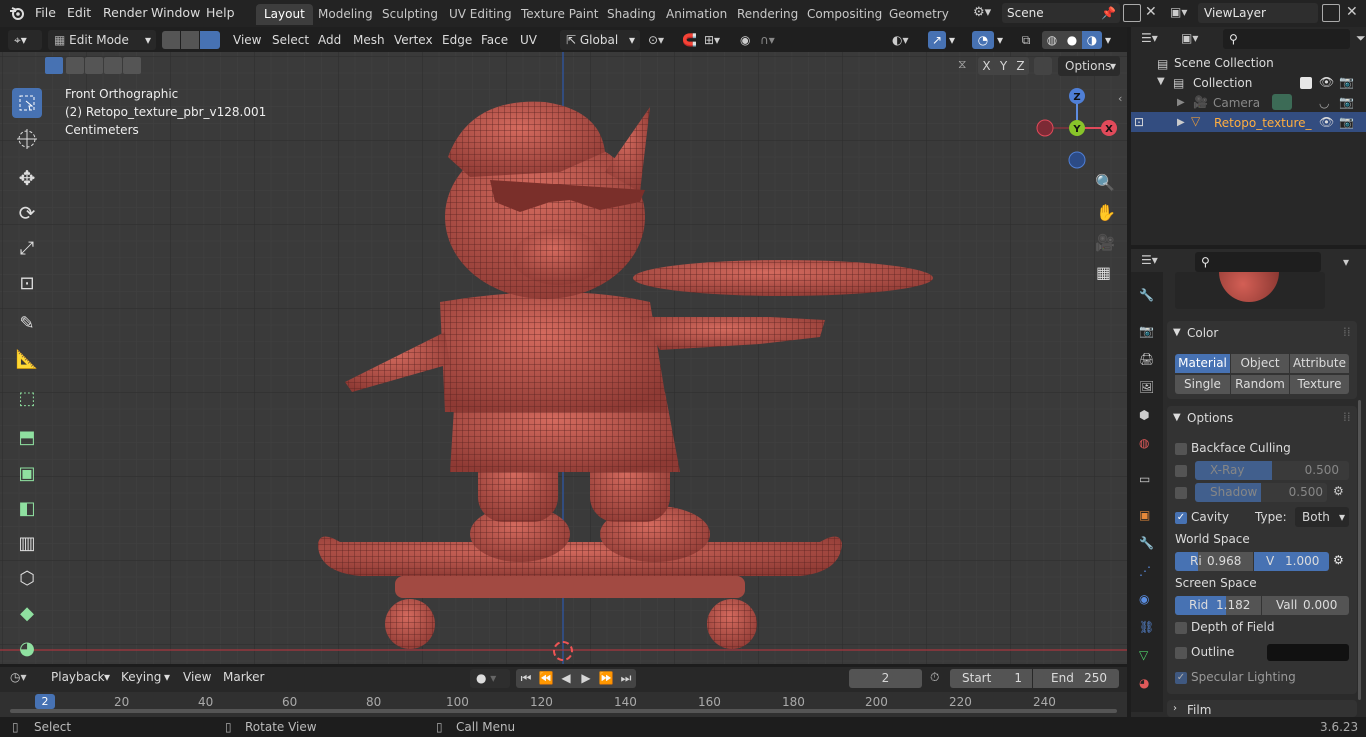  Describe the element at coordinates (1308, 652) in the screenshot. I see `outline-color-swatch` at that location.